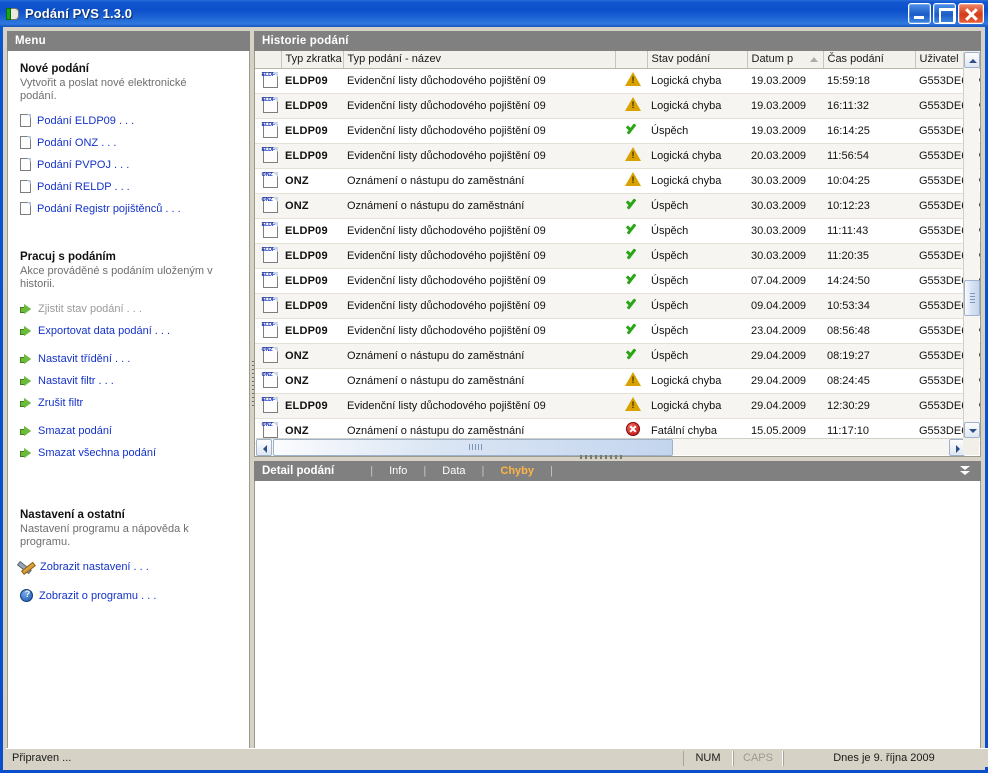  I want to click on sidebar-item-zobrazit-nastaveni: Zobrazit nastavení . . ., so click(129, 566).